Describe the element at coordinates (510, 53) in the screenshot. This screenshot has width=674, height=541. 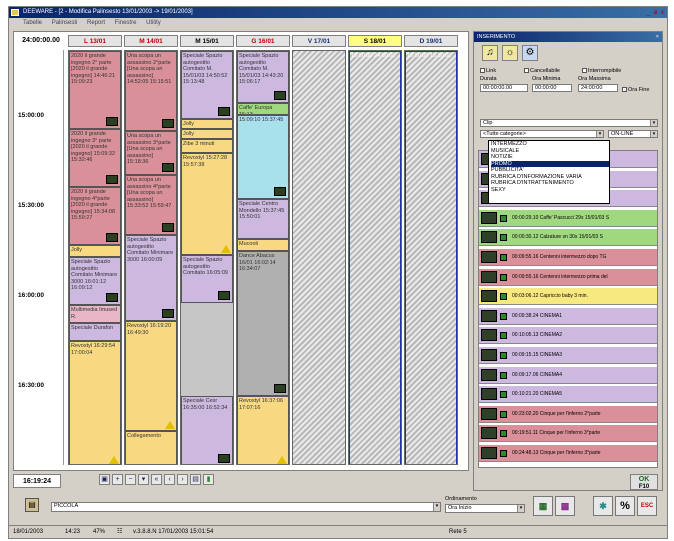
I see `sun-icon: ☼` at that location.